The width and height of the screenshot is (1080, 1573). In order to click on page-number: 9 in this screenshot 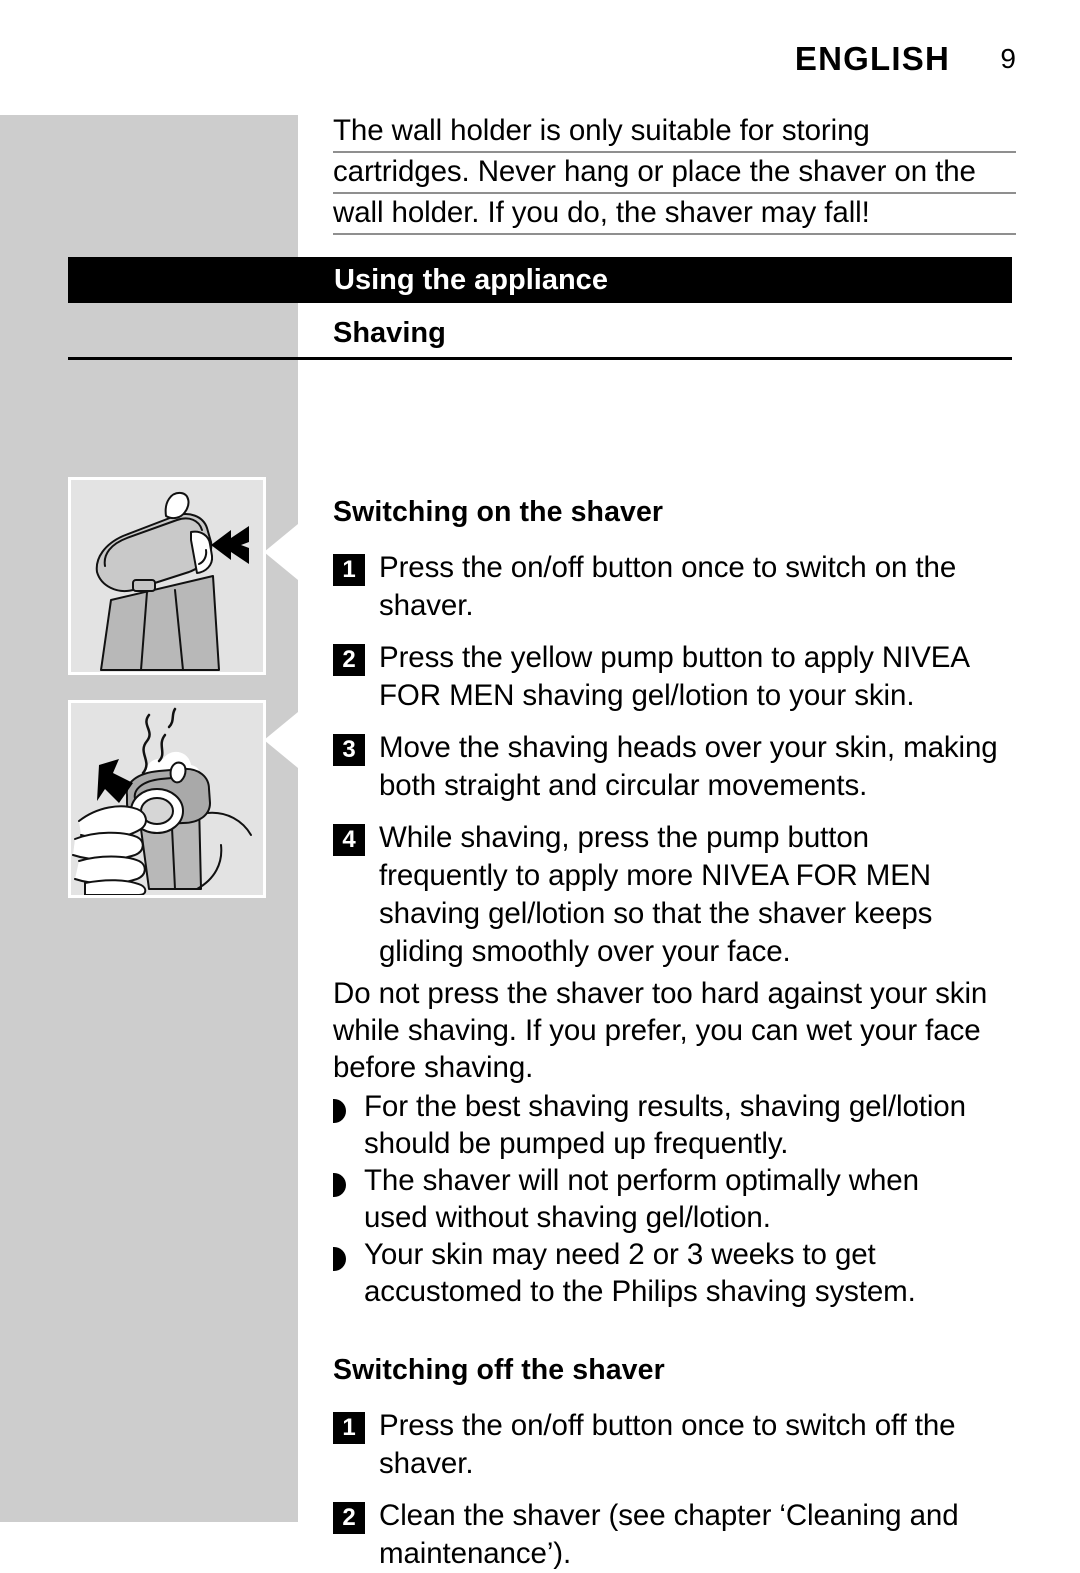, I will do `click(1008, 58)`.